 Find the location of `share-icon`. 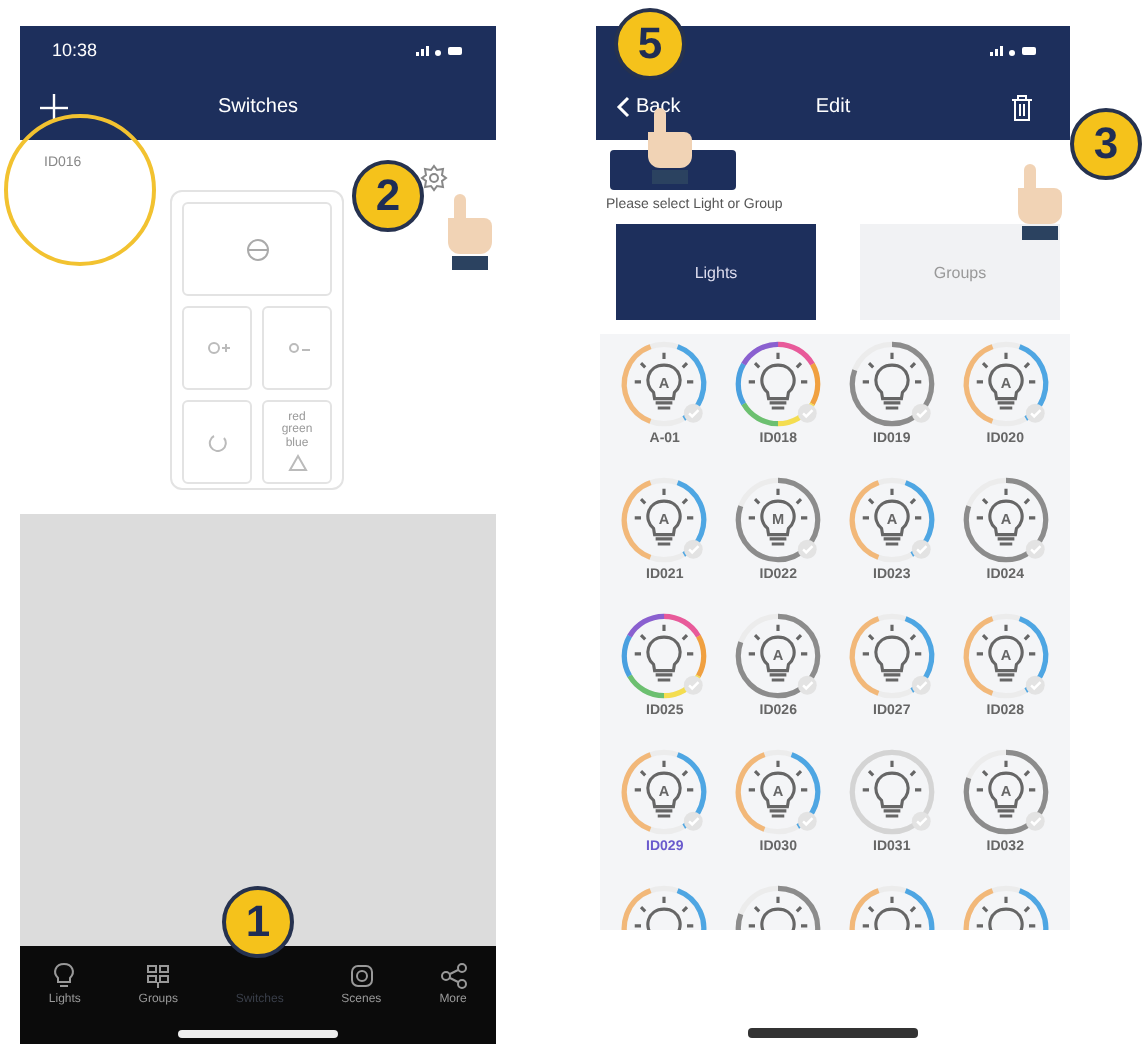

share-icon is located at coordinates (453, 976).